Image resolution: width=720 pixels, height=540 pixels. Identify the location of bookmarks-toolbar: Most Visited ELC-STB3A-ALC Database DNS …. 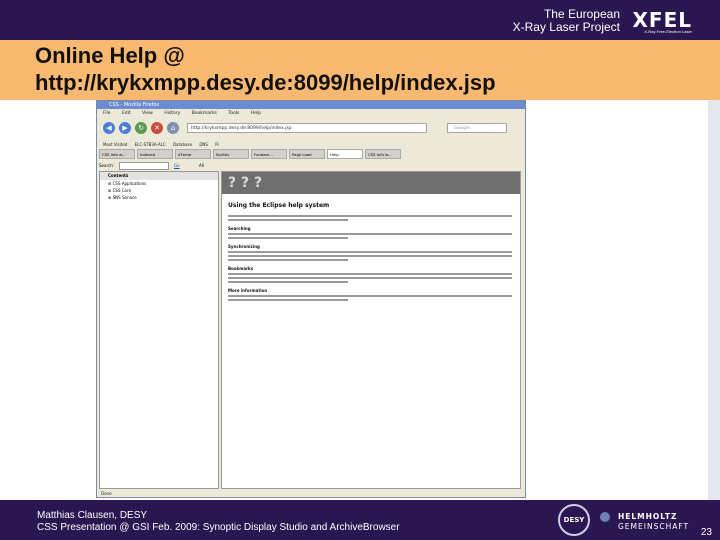
(311, 144).